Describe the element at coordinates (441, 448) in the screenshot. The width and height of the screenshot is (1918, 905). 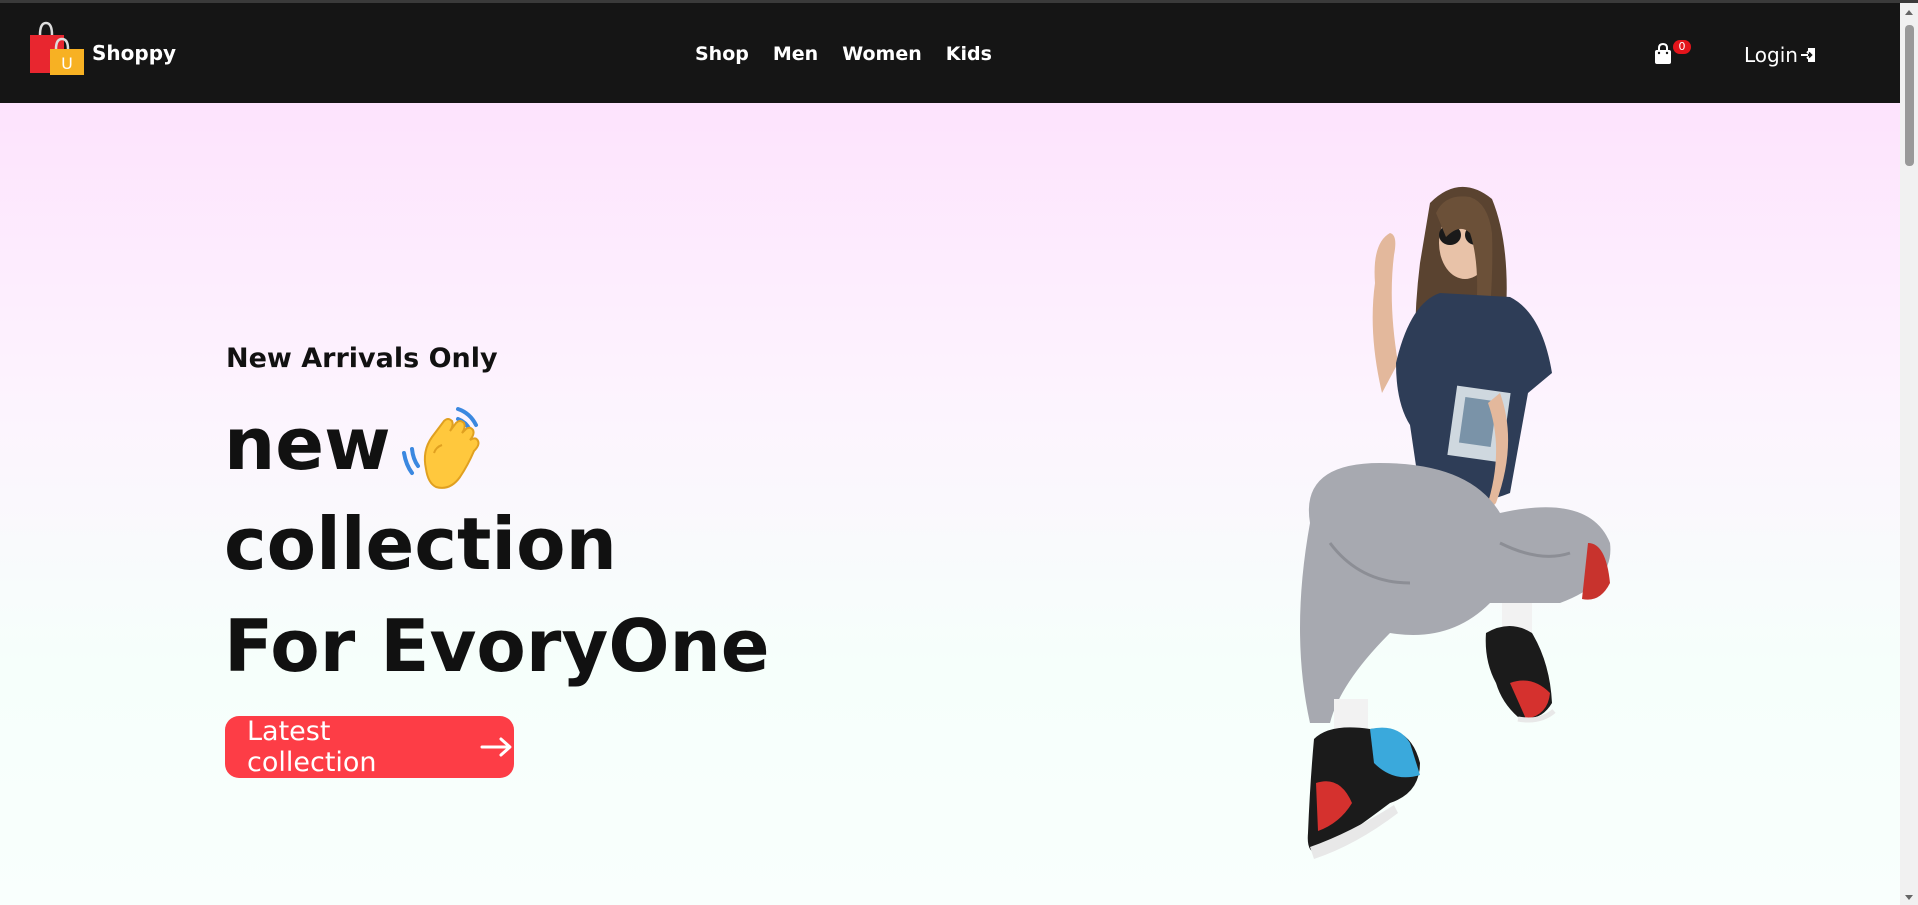
I see `waving-hand-icon` at that location.